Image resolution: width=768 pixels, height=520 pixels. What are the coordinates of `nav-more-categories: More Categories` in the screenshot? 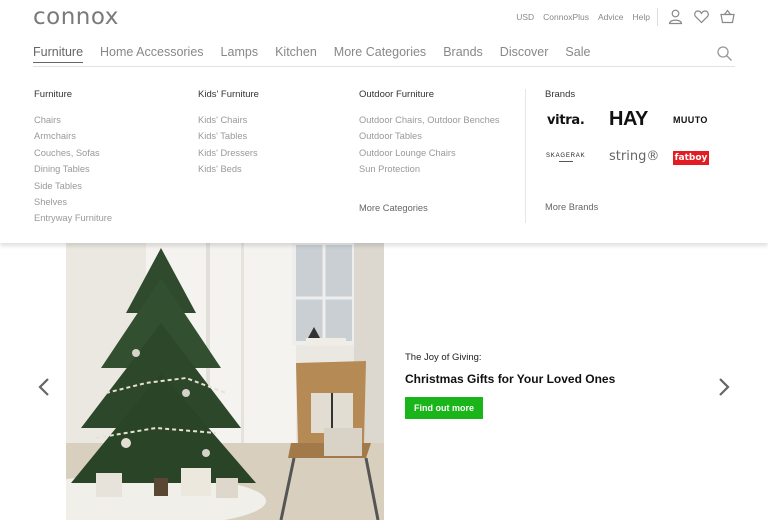 It's located at (380, 54).